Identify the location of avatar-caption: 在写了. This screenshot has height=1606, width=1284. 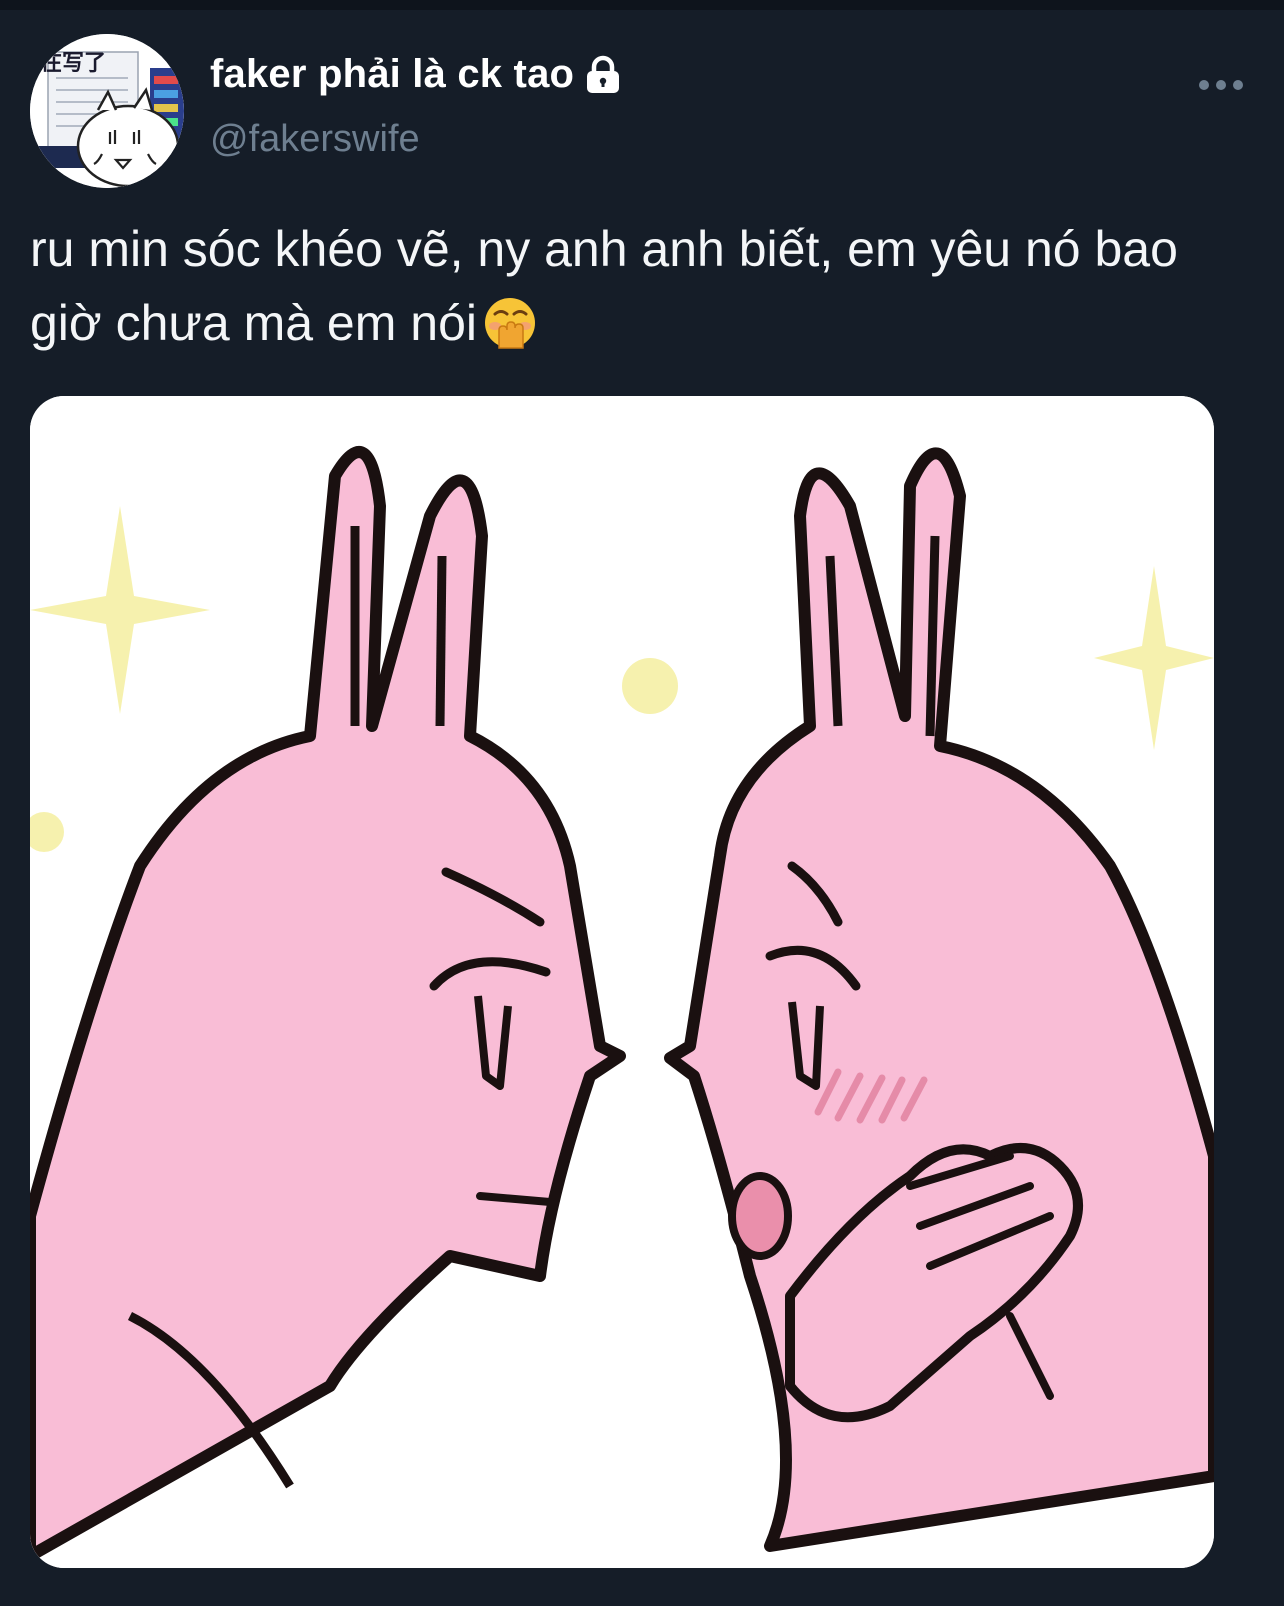
(73, 63).